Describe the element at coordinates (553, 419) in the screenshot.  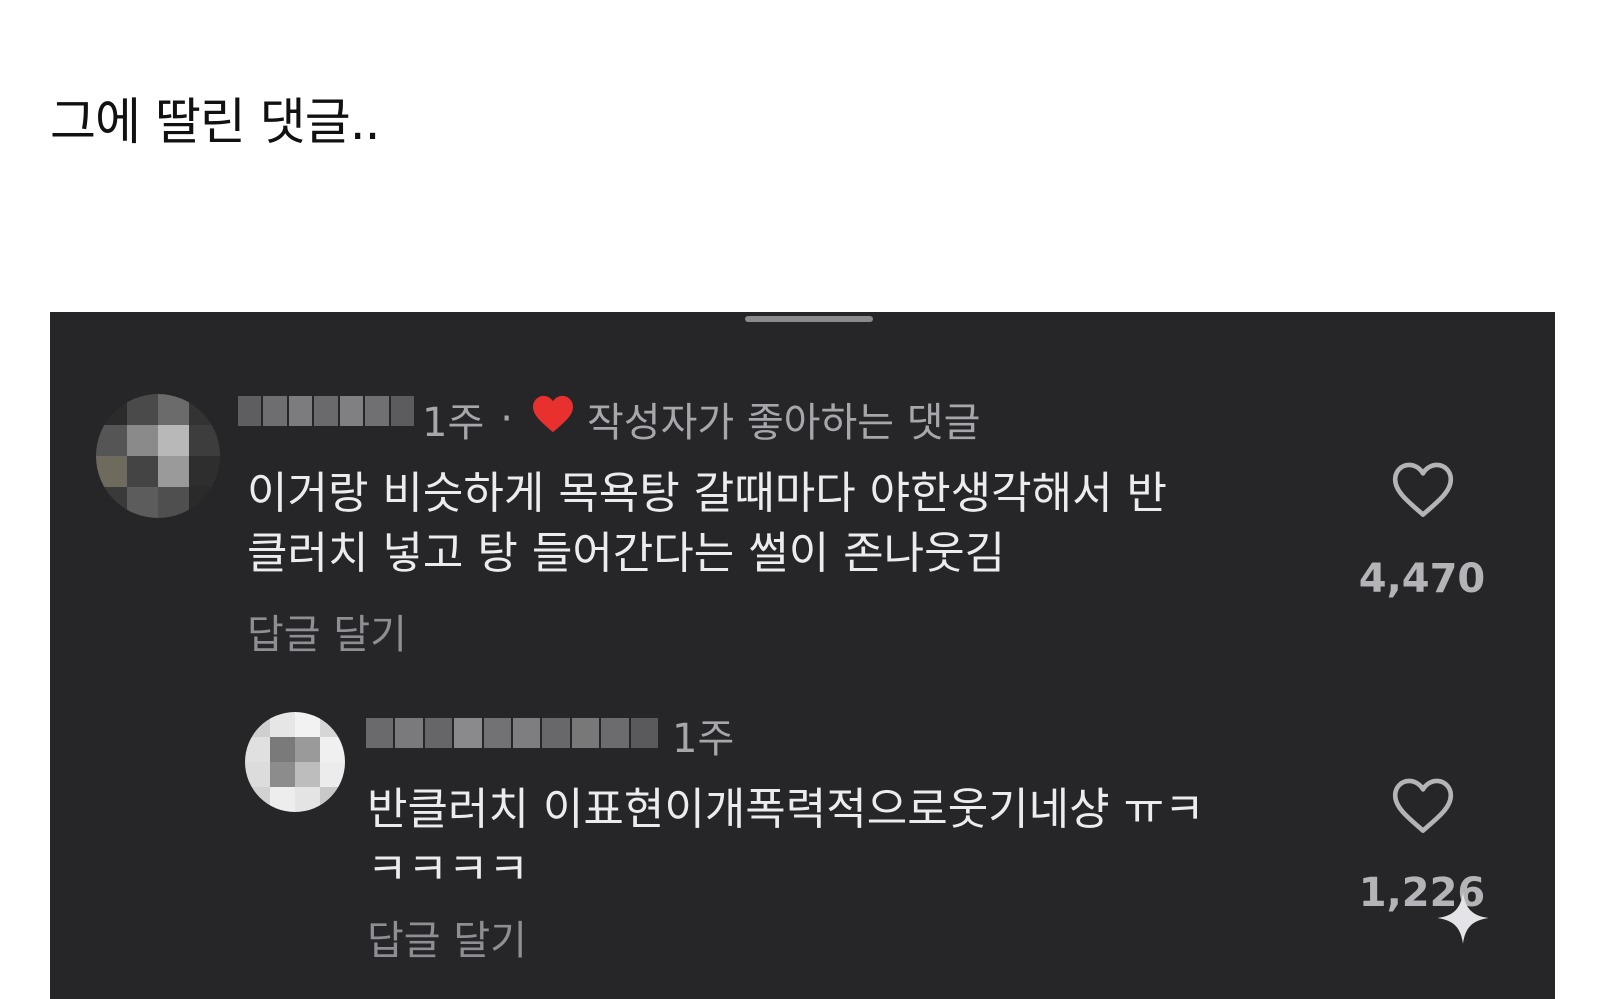
I see `heart-filled-icon` at that location.